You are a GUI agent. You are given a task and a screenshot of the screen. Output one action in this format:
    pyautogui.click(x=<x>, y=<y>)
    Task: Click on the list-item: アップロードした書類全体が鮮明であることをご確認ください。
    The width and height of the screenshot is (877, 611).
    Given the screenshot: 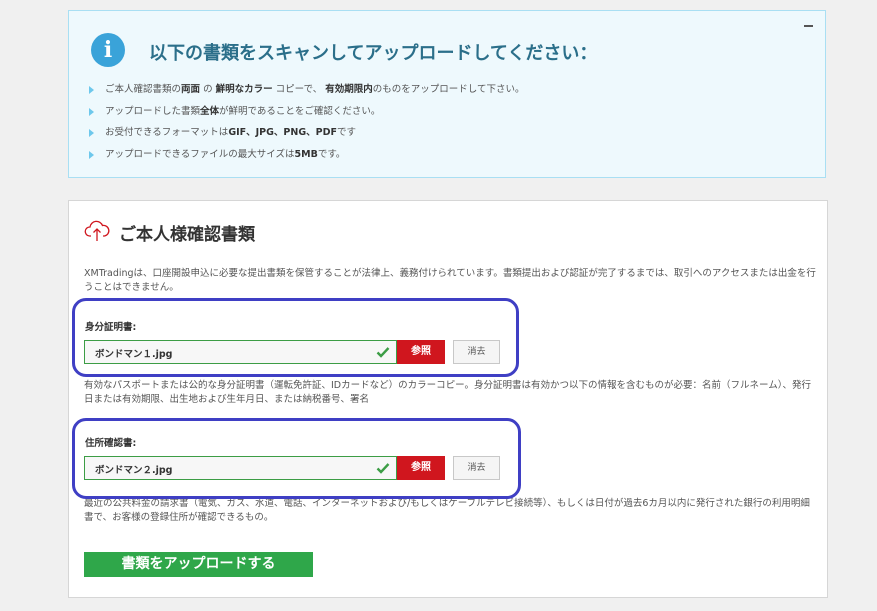 What is the action you would take?
    pyautogui.click(x=306, y=116)
    